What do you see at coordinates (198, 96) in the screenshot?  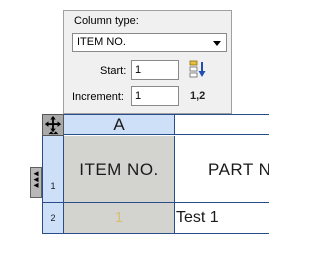 I see `sequence-preview: 1,2` at bounding box center [198, 96].